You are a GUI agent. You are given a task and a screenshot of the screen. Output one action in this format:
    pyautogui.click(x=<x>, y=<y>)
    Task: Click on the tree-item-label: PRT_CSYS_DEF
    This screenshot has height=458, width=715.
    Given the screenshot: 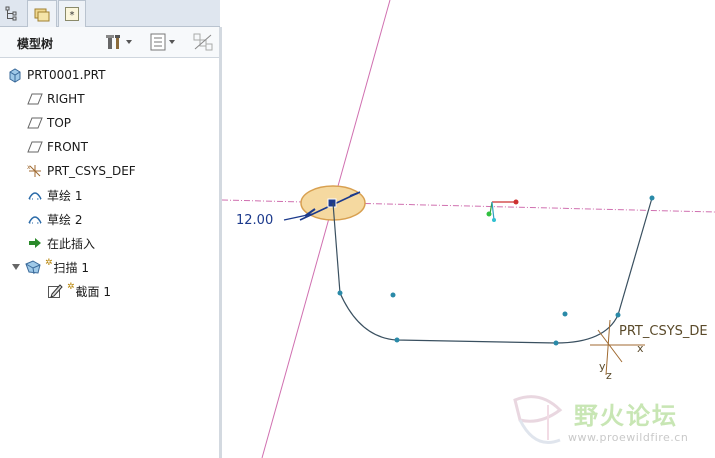 What is the action you would take?
    pyautogui.click(x=91, y=171)
    